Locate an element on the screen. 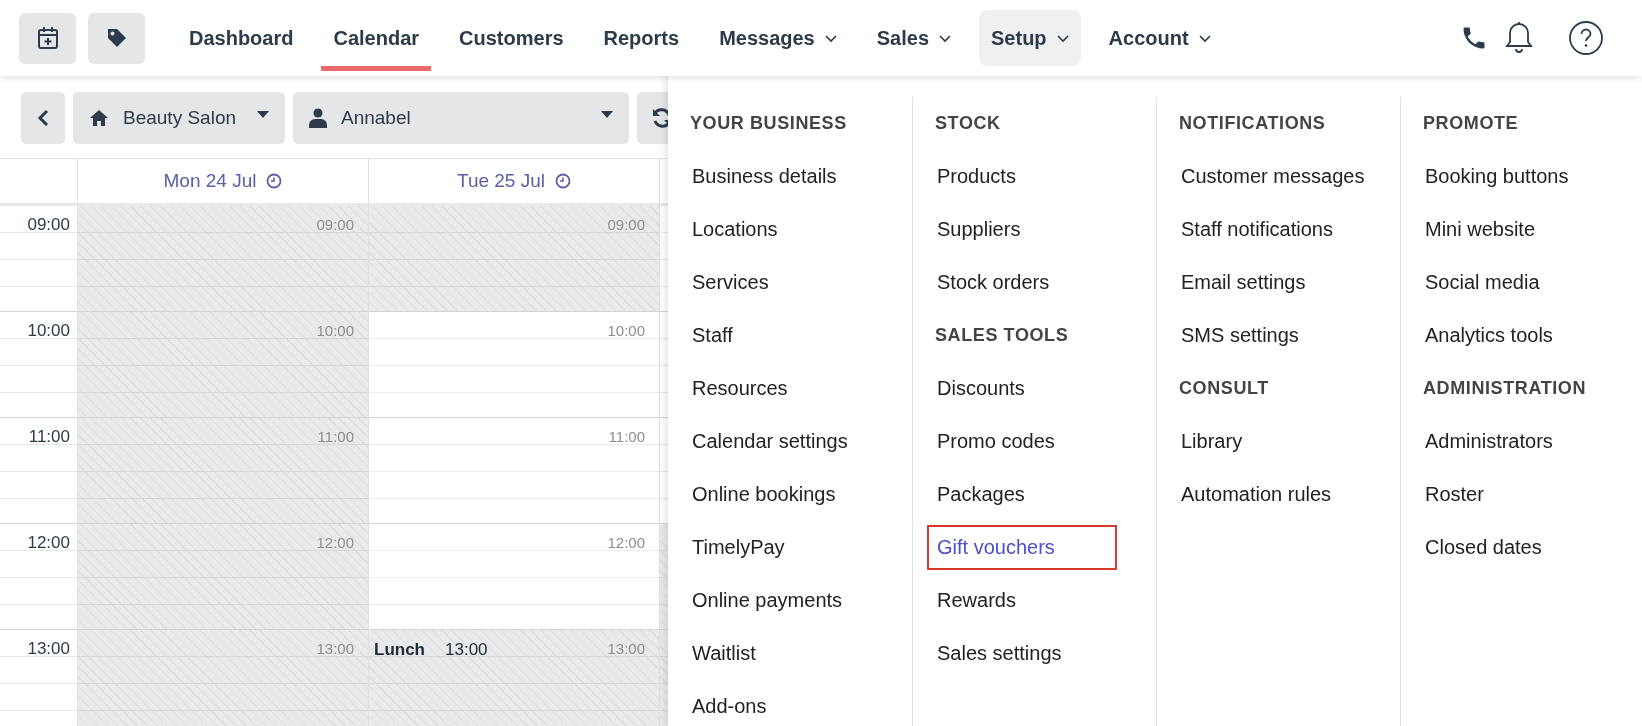  time-slot: Lunch 13:00 13:00 is located at coordinates (514, 678).